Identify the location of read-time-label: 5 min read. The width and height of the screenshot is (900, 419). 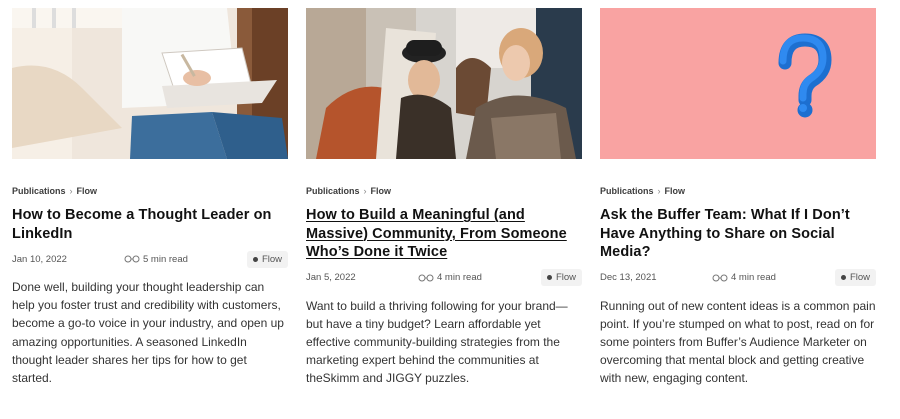
(165, 259).